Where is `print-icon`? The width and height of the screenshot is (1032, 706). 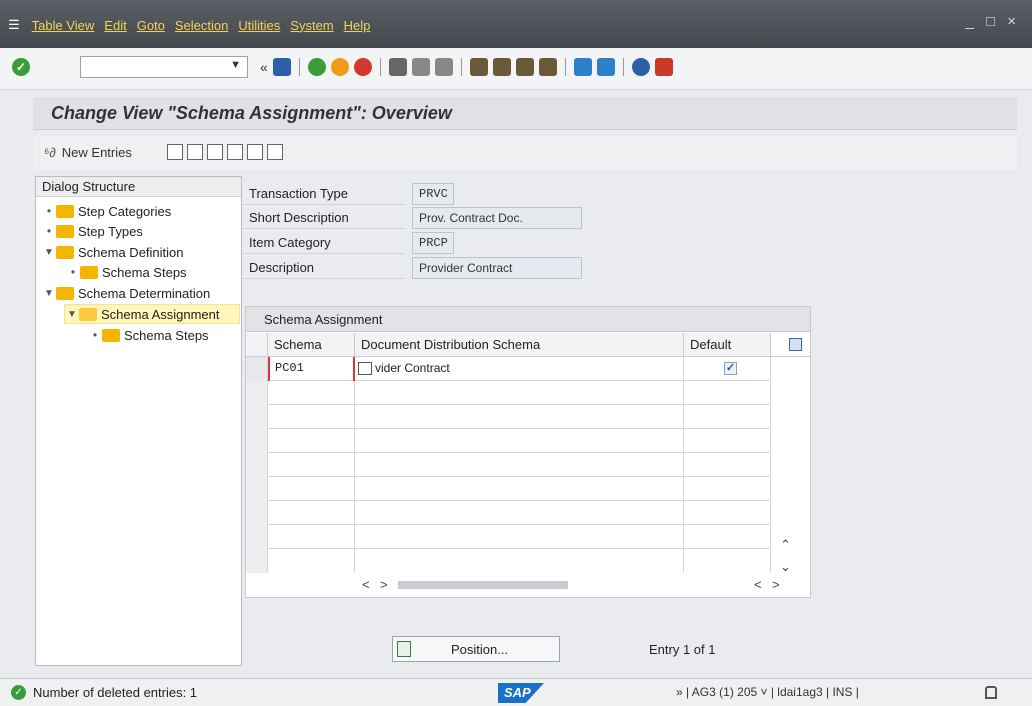
print-icon is located at coordinates (397, 67).